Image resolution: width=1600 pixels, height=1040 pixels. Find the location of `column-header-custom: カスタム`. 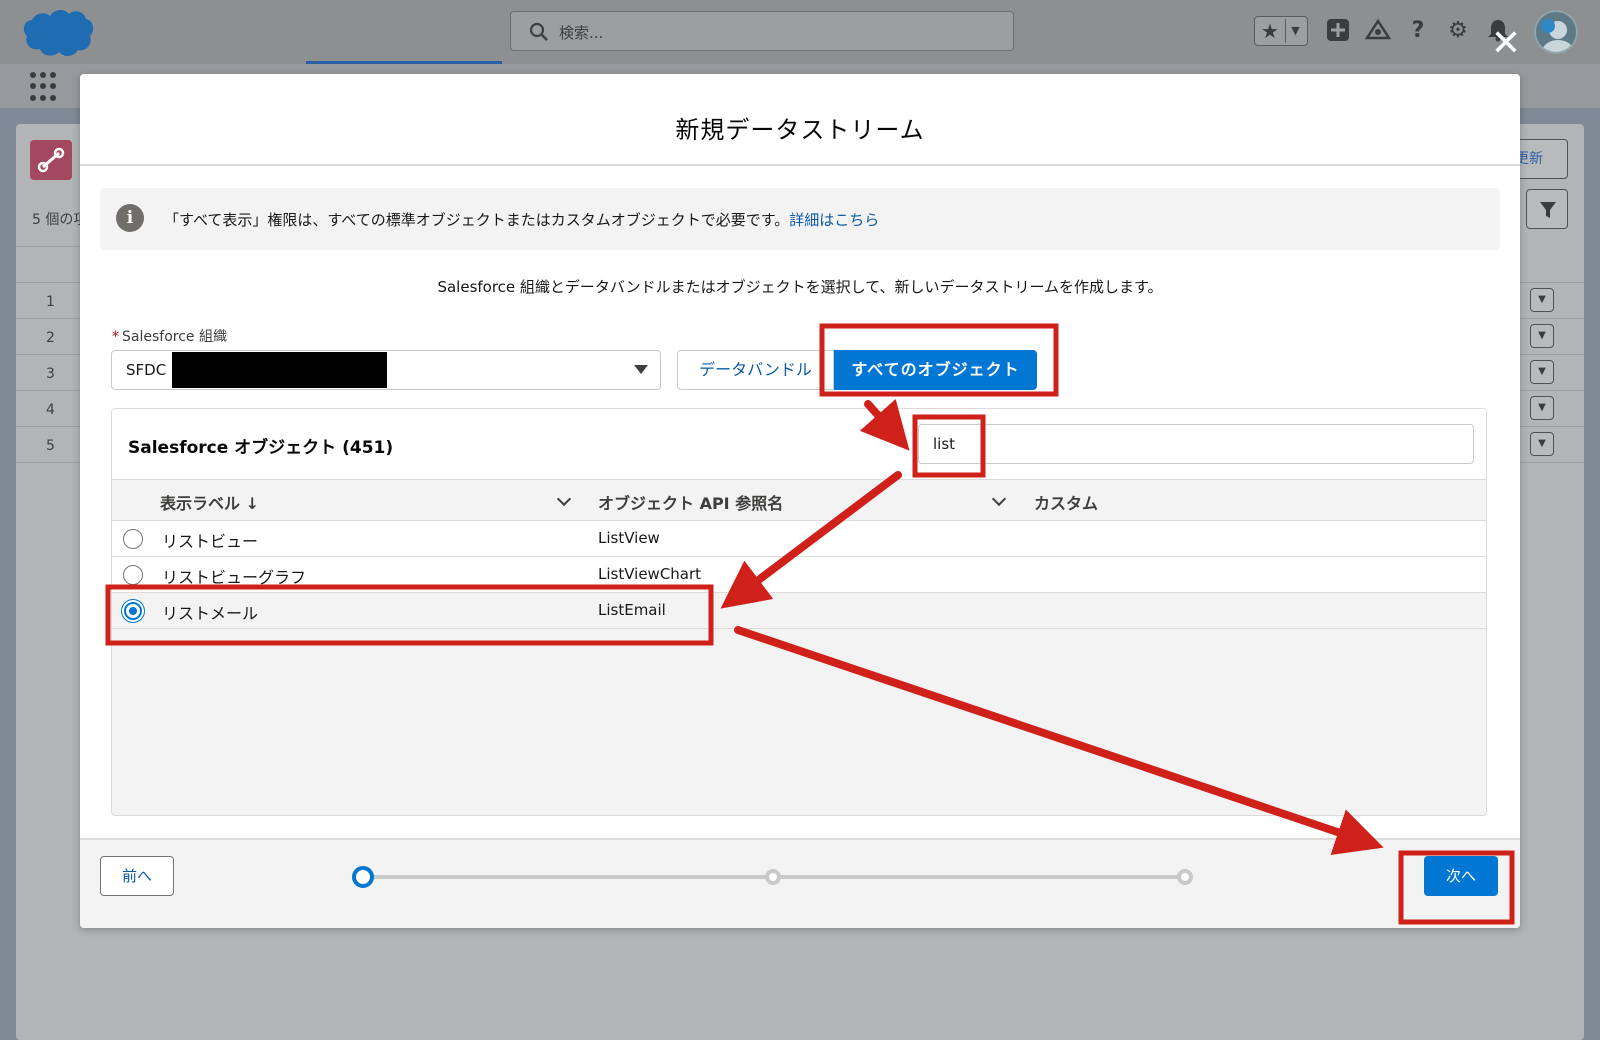

column-header-custom: カスタム is located at coordinates (1066, 502).